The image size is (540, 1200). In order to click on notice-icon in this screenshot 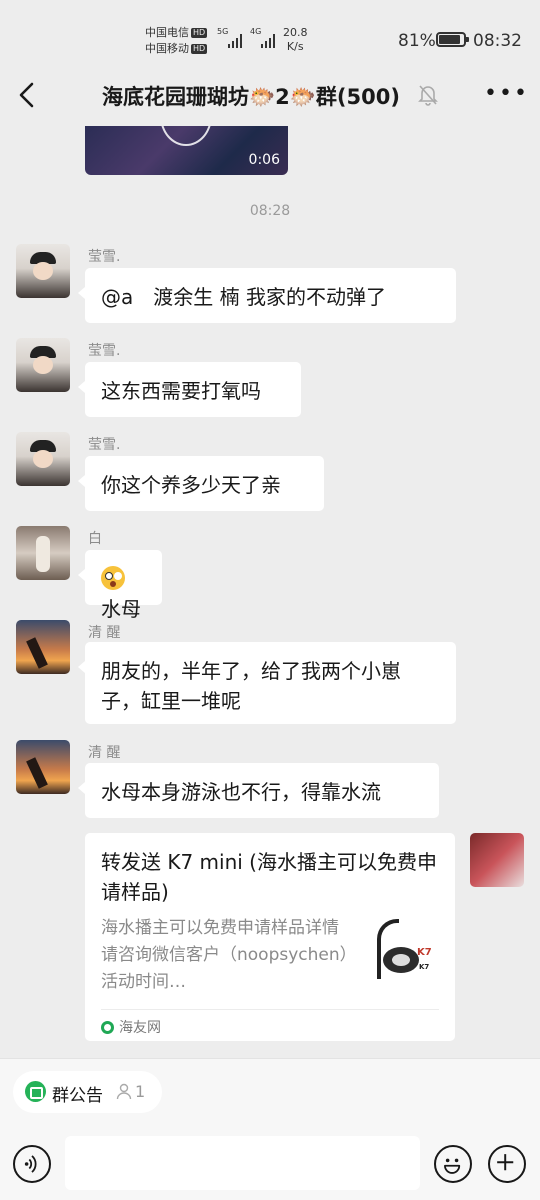, I will do `click(35, 1091)`.